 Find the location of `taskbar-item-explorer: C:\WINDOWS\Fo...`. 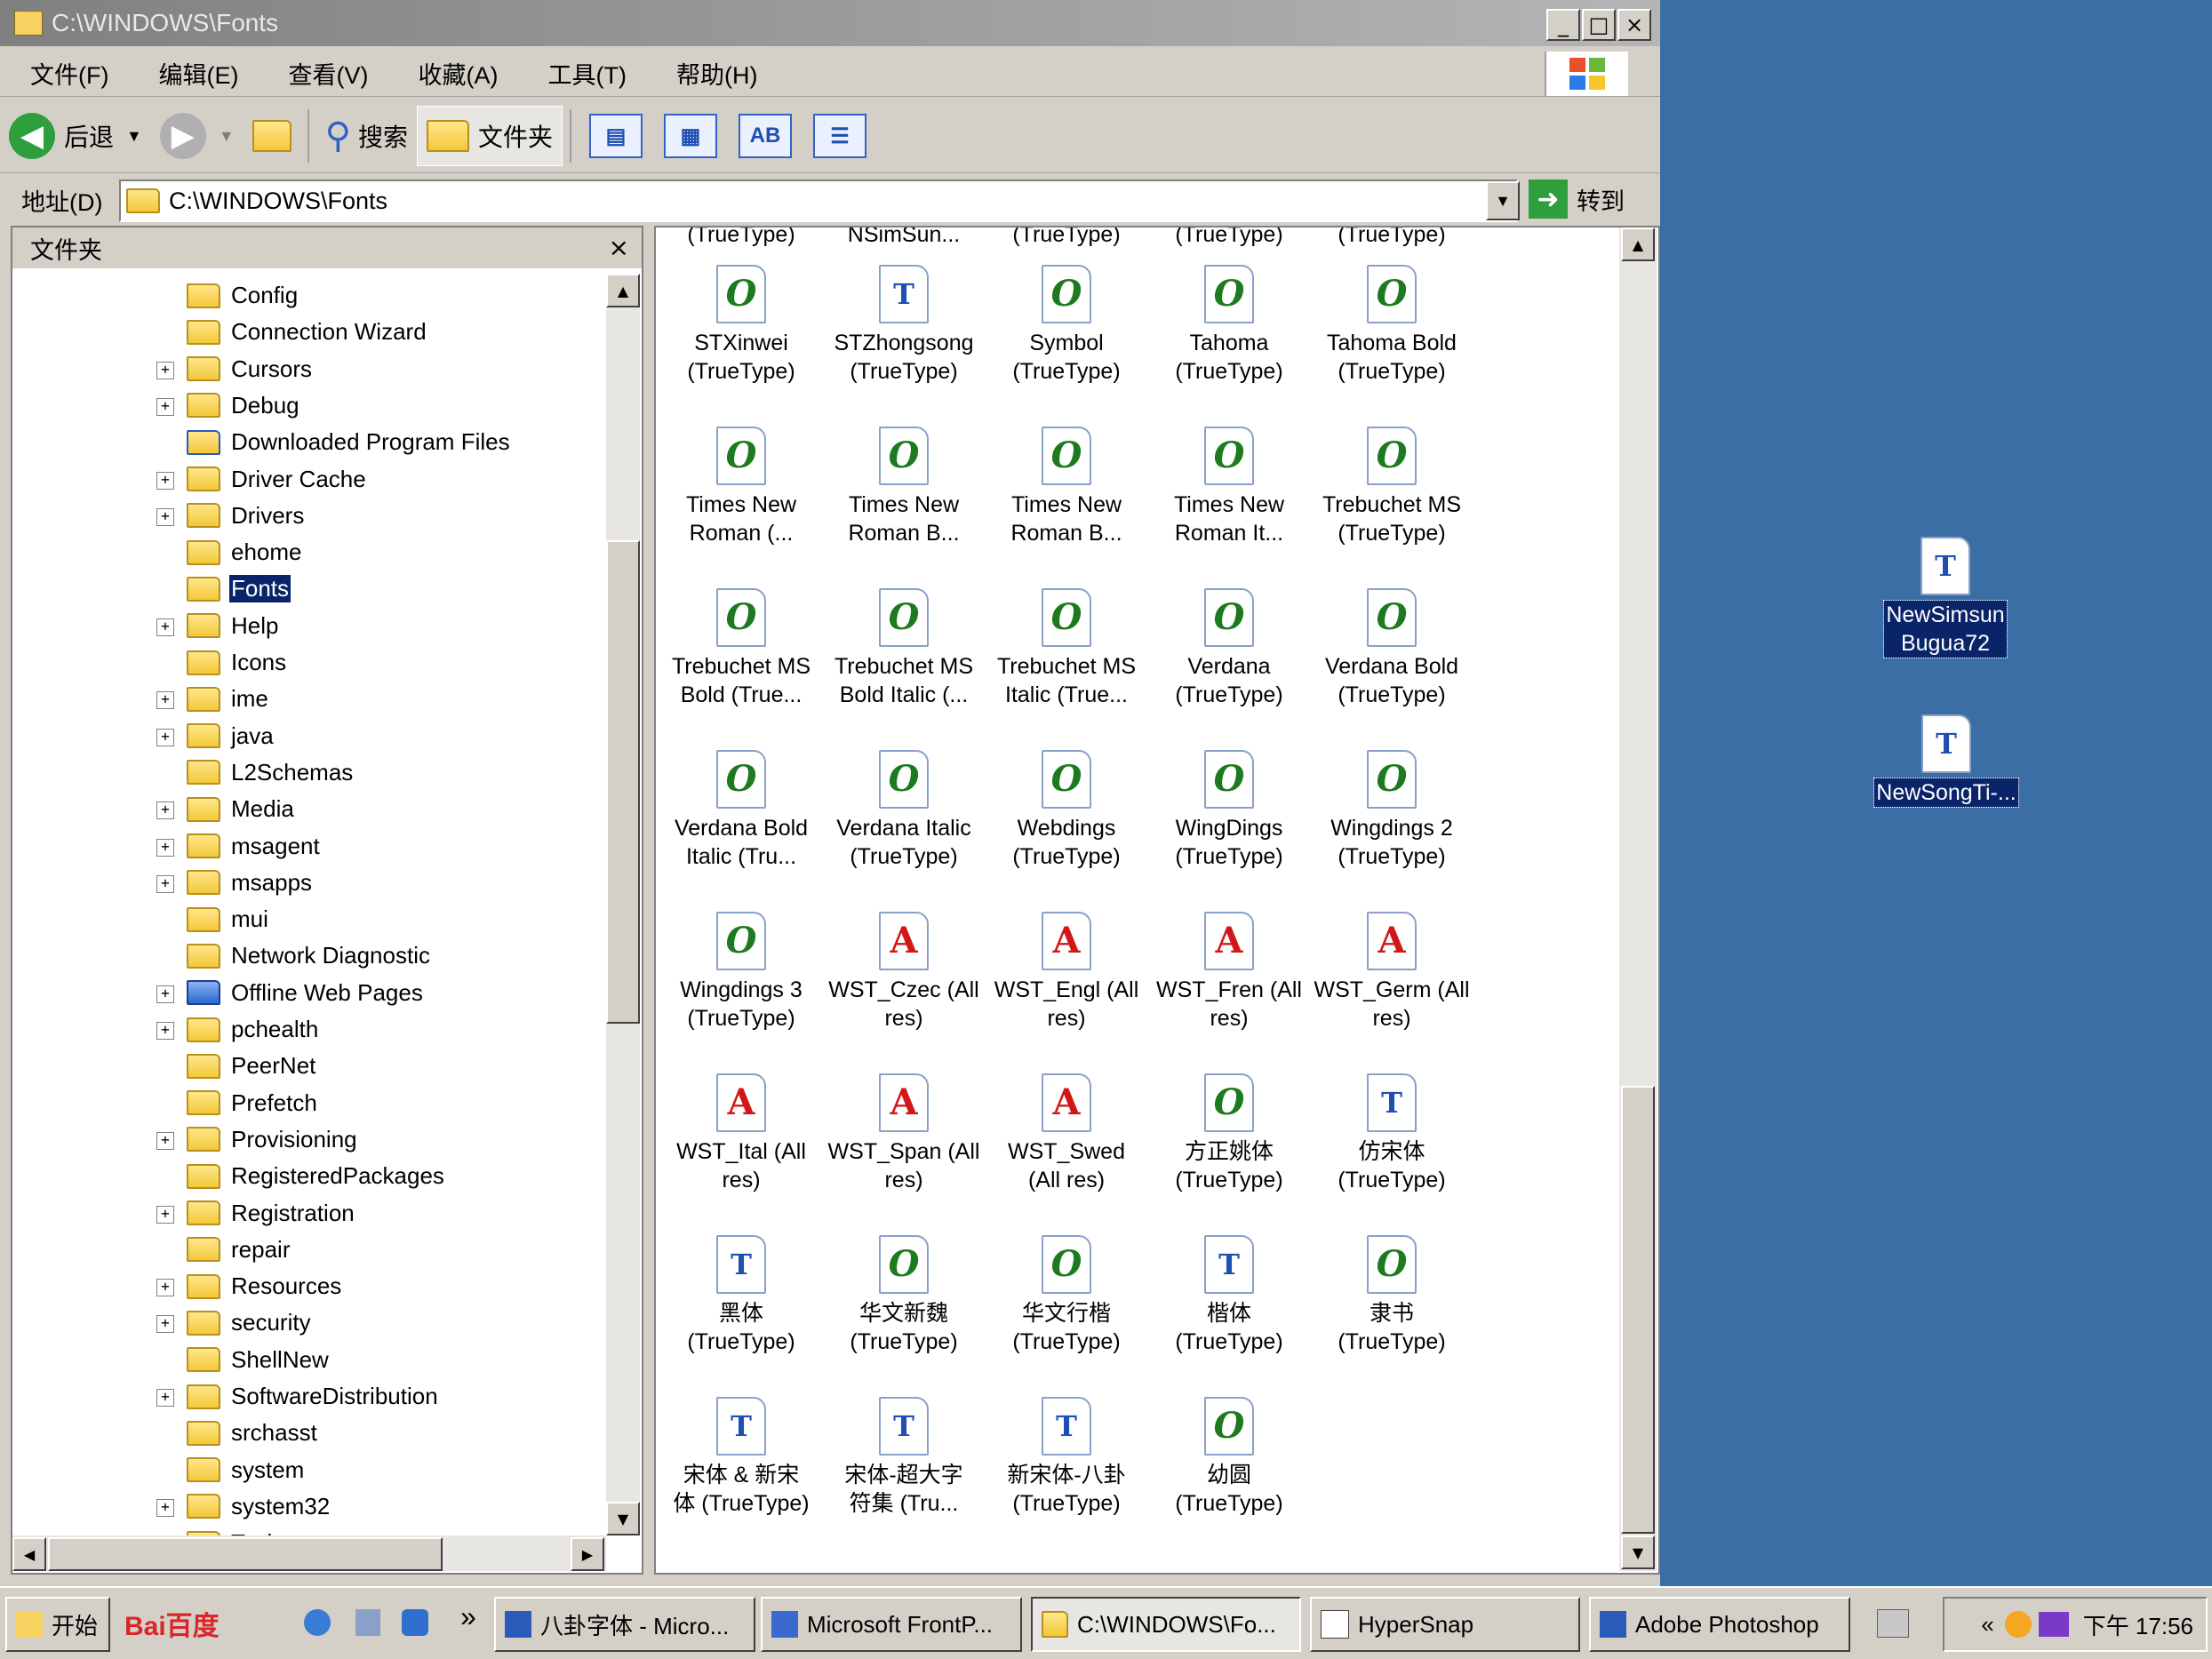

taskbar-item-explorer: C:\WINDOWS\Fo... is located at coordinates (1166, 1625).